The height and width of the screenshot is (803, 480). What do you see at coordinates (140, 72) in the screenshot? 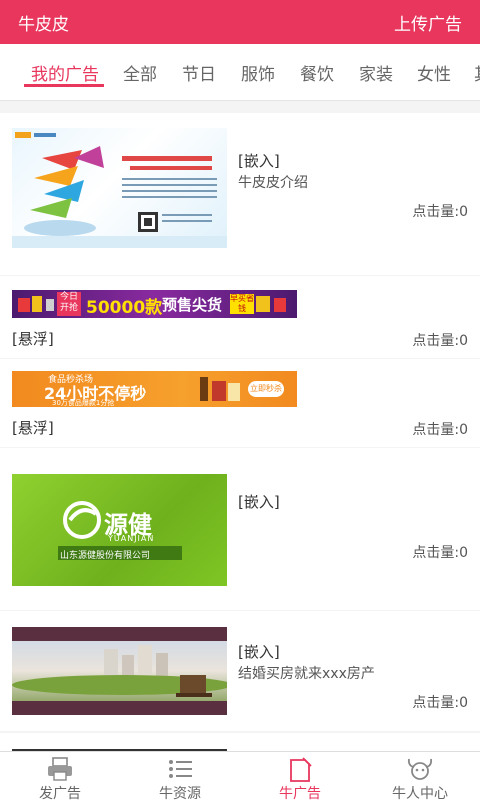
I see `tab-all: 全部` at bounding box center [140, 72].